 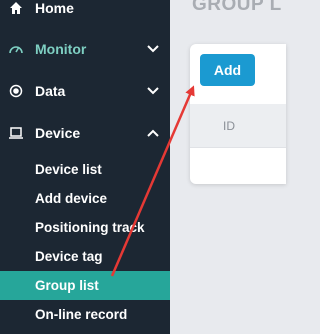 What do you see at coordinates (85, 14) in the screenshot?
I see `sidebar-item-home: Home` at bounding box center [85, 14].